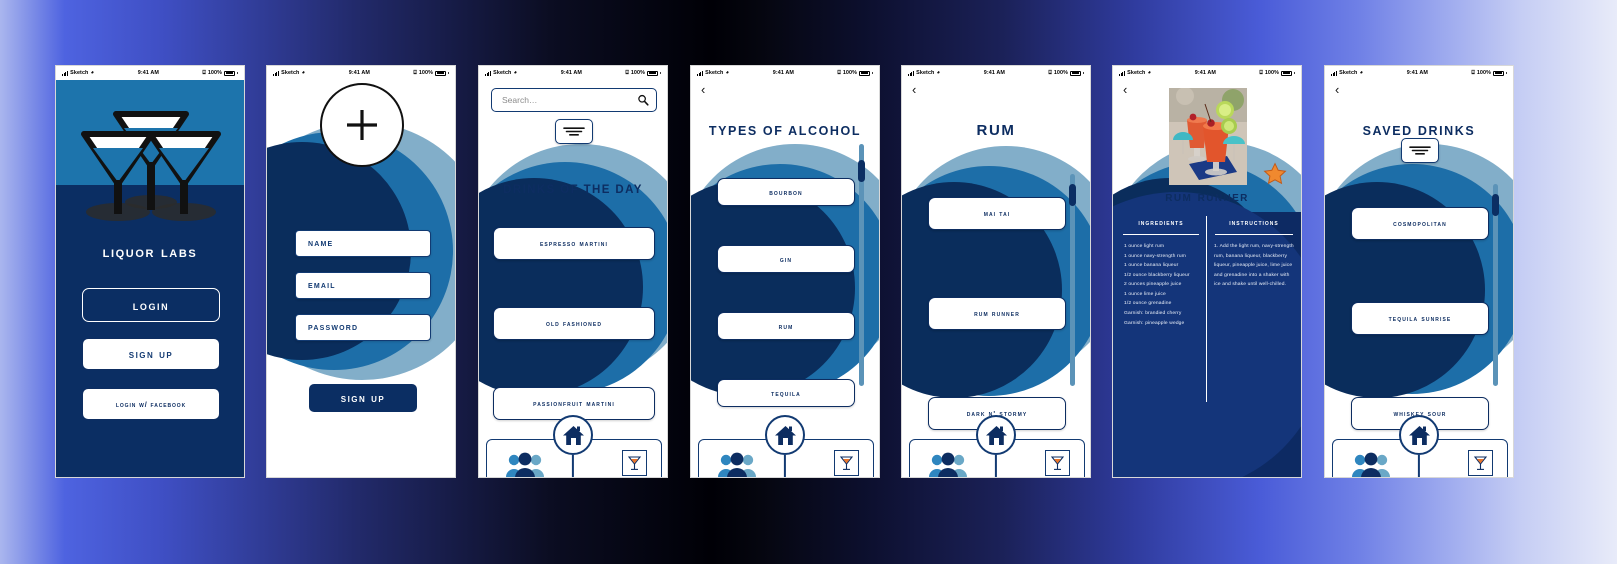 Image resolution: width=1617 pixels, height=564 pixels. What do you see at coordinates (785, 131) in the screenshot?
I see `page-title: Types Of Alcohol` at bounding box center [785, 131].